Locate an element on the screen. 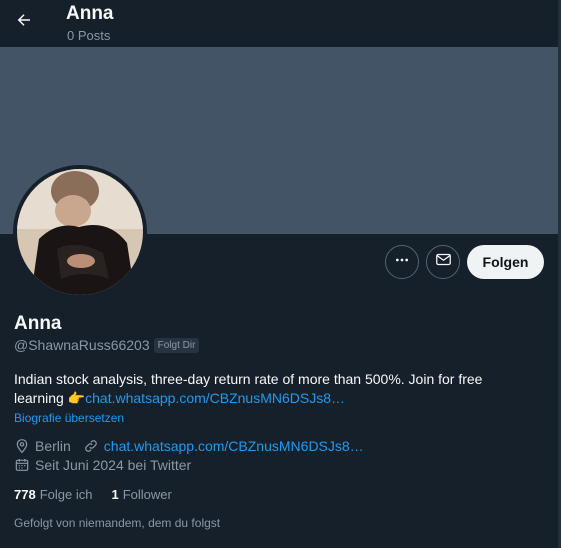  more-horizontal-icon is located at coordinates (402, 262).